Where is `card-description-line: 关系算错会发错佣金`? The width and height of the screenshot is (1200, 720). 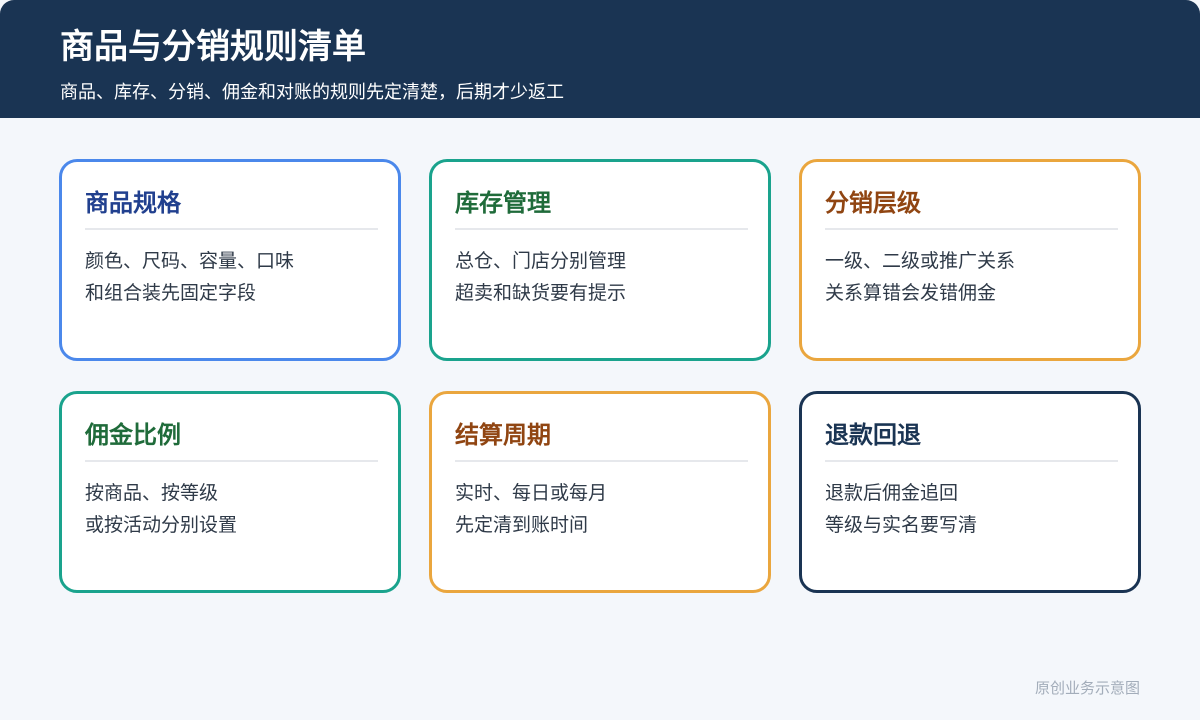
card-description-line: 关系算错会发错佣金 is located at coordinates (911, 293).